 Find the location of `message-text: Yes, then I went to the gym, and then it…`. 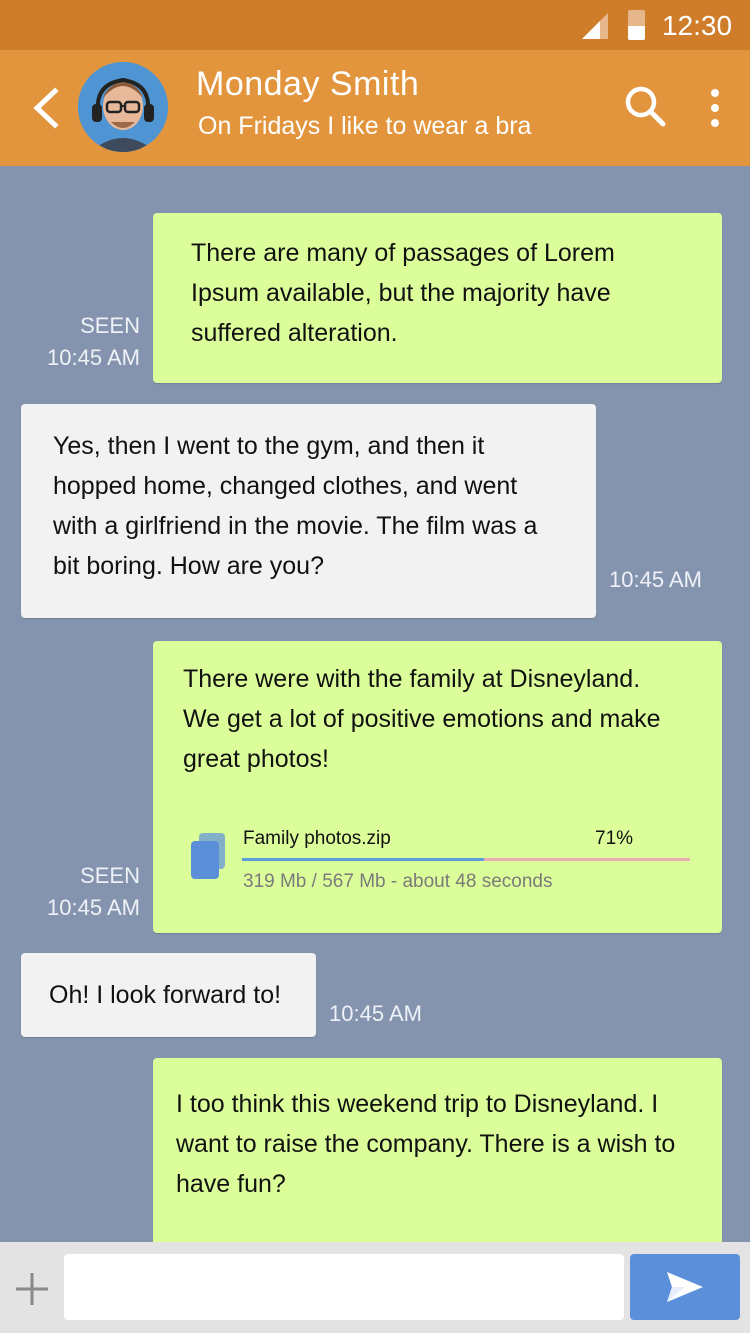

message-text: Yes, then I went to the gym, and then it… is located at coordinates (295, 506).